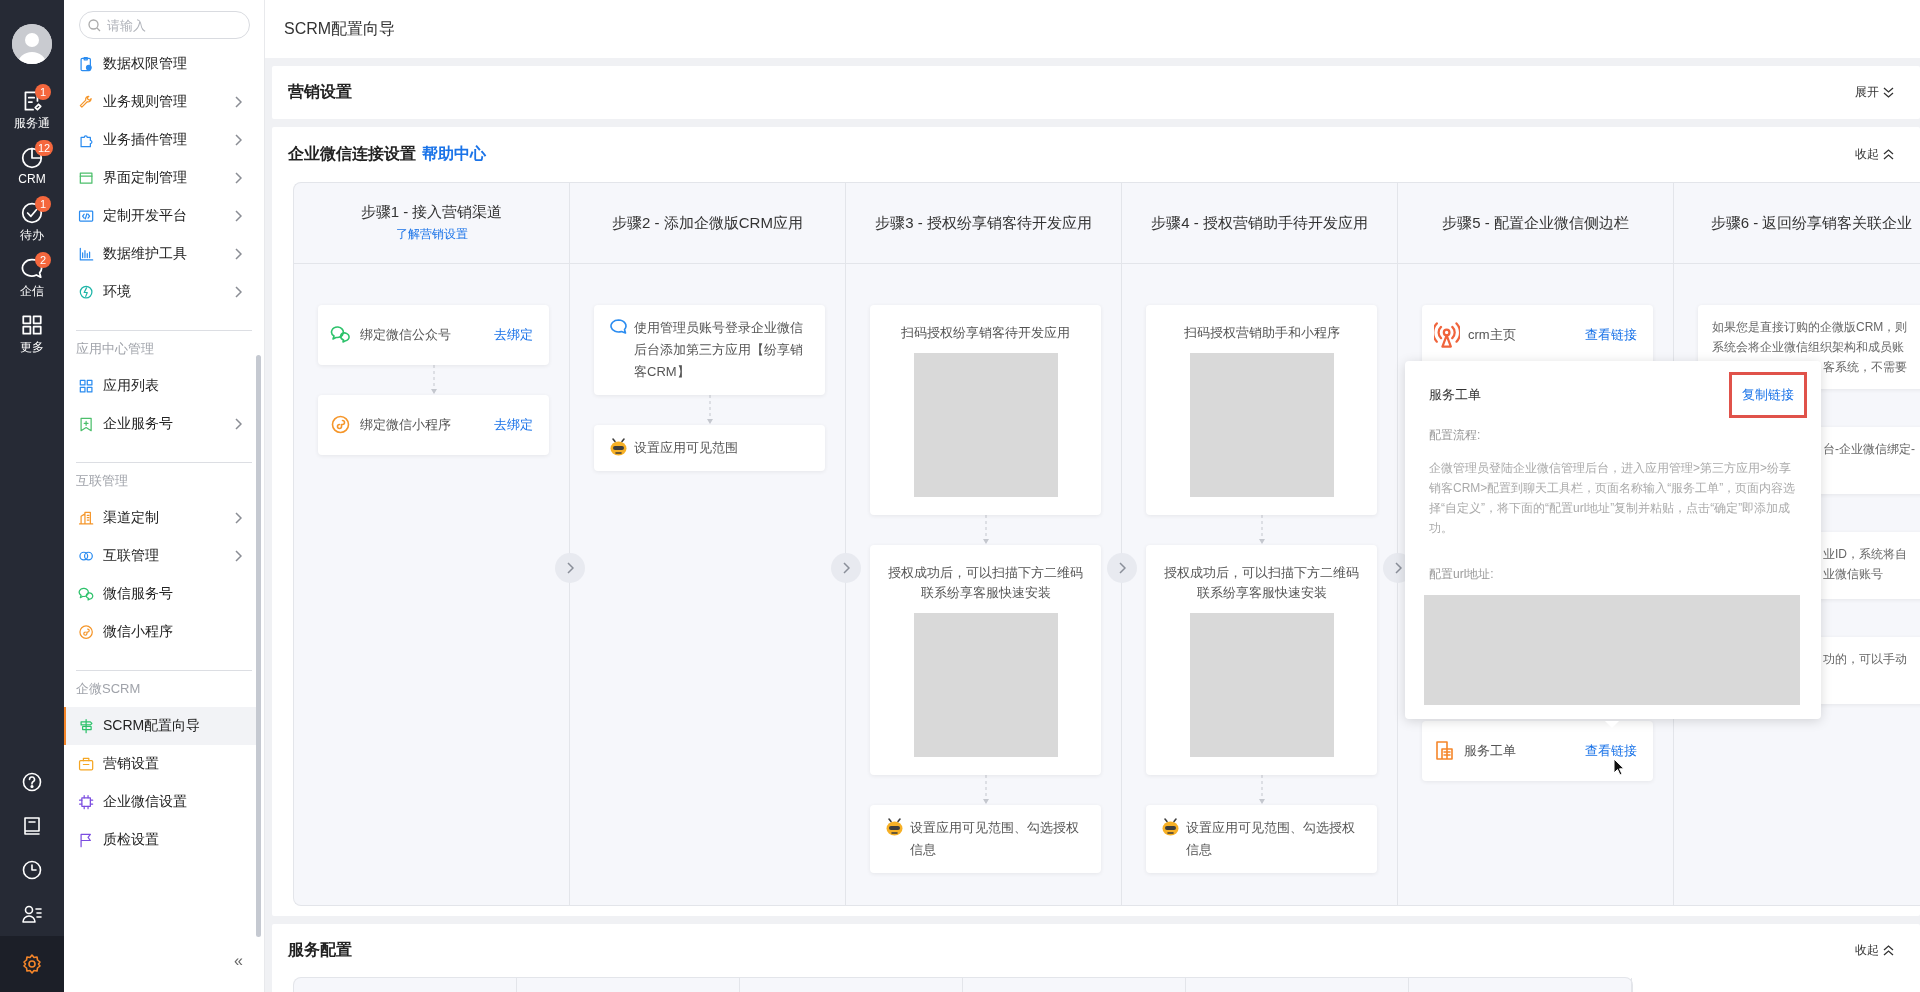 Image resolution: width=1920 pixels, height=992 pixels. Describe the element at coordinates (1810, 327) in the screenshot. I see `card-text: 如果您是直接订购的企微版CRM，则` at that location.